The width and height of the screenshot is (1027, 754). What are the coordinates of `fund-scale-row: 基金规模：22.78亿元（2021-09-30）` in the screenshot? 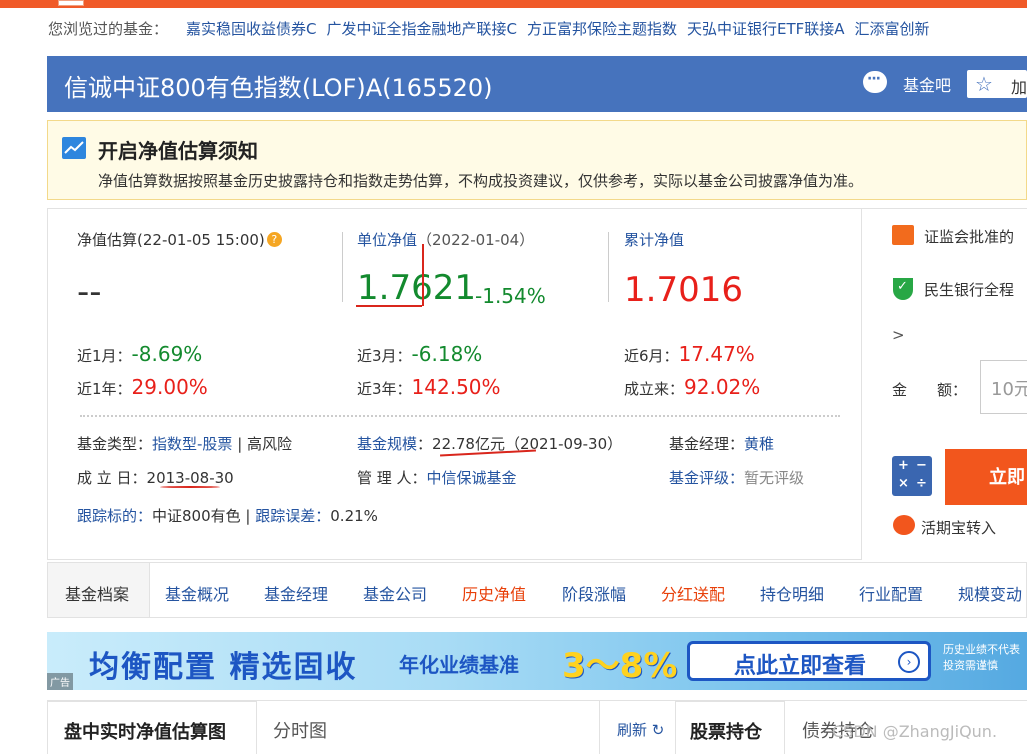 It's located at (490, 444).